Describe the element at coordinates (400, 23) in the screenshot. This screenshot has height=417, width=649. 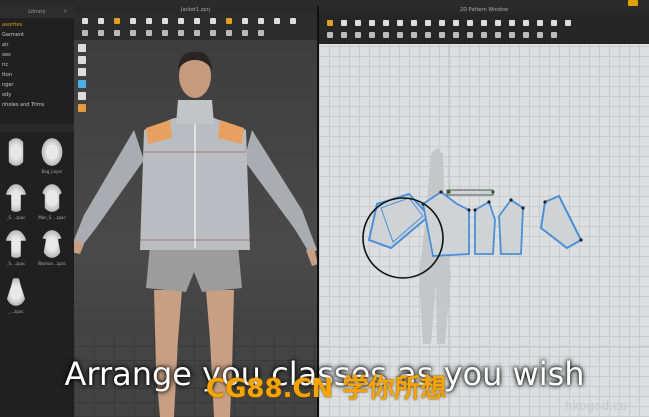
I see `rectangle-icon` at that location.